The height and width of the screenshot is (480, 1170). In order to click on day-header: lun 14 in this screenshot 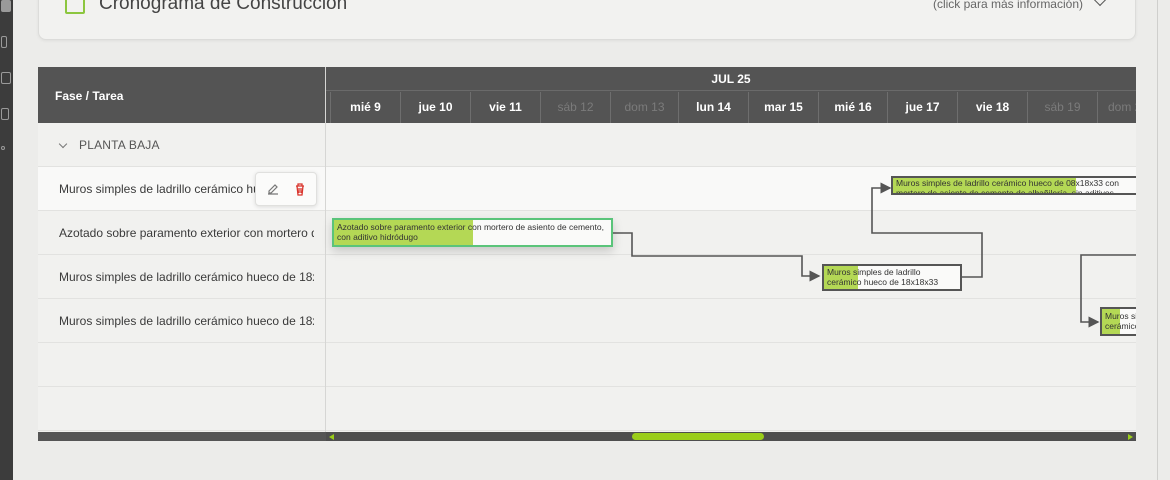, I will do `click(713, 107)`.